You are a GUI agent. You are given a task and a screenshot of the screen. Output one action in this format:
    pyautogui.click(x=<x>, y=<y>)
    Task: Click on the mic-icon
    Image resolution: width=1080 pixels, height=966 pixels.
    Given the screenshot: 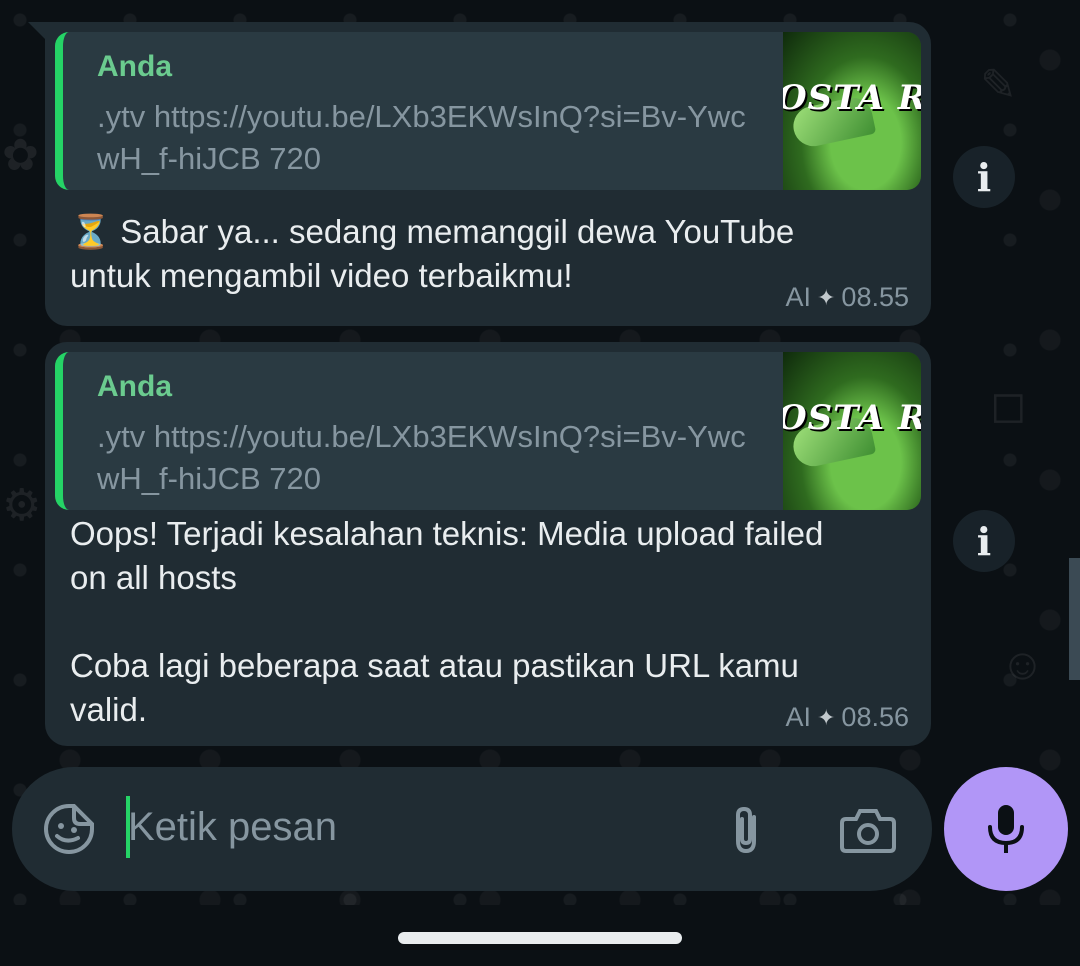 What is the action you would take?
    pyautogui.click(x=1006, y=829)
    